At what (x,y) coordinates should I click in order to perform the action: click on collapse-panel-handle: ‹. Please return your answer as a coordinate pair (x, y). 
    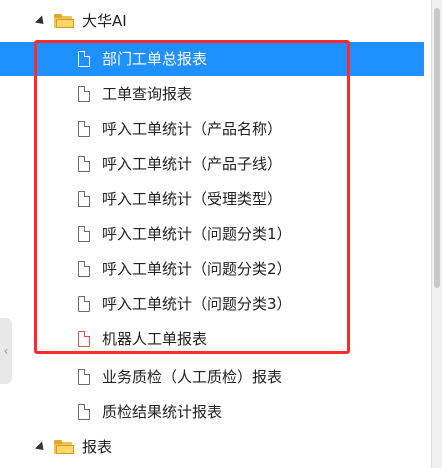
    Looking at the image, I should click on (6, 351).